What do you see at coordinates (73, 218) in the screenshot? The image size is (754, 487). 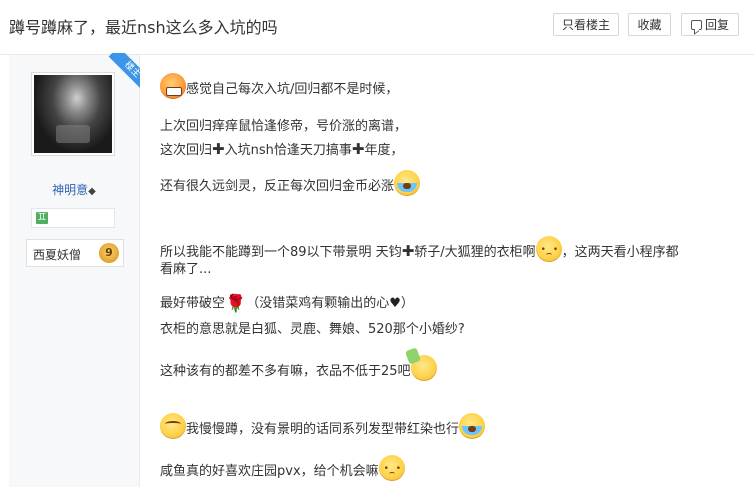 I see `zodiac-tag: ♊` at bounding box center [73, 218].